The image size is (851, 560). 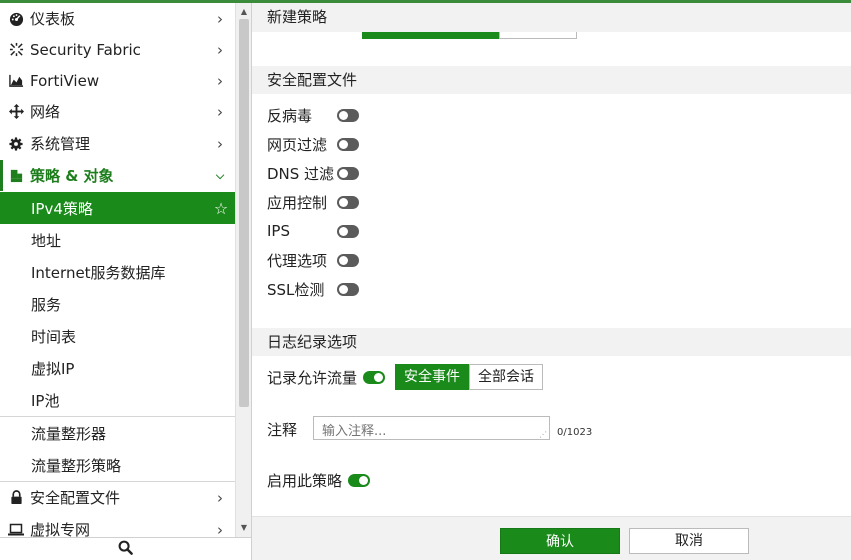 What do you see at coordinates (117, 240) in the screenshot?
I see `sidebar-item-address: 地址` at bounding box center [117, 240].